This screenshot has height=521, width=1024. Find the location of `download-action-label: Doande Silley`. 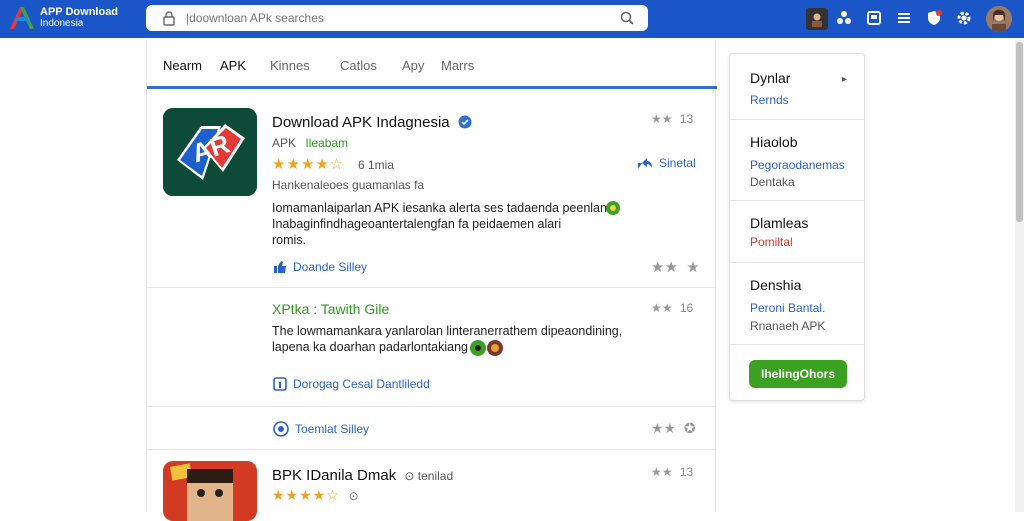

download-action-label: Doande Silley is located at coordinates (330, 267).